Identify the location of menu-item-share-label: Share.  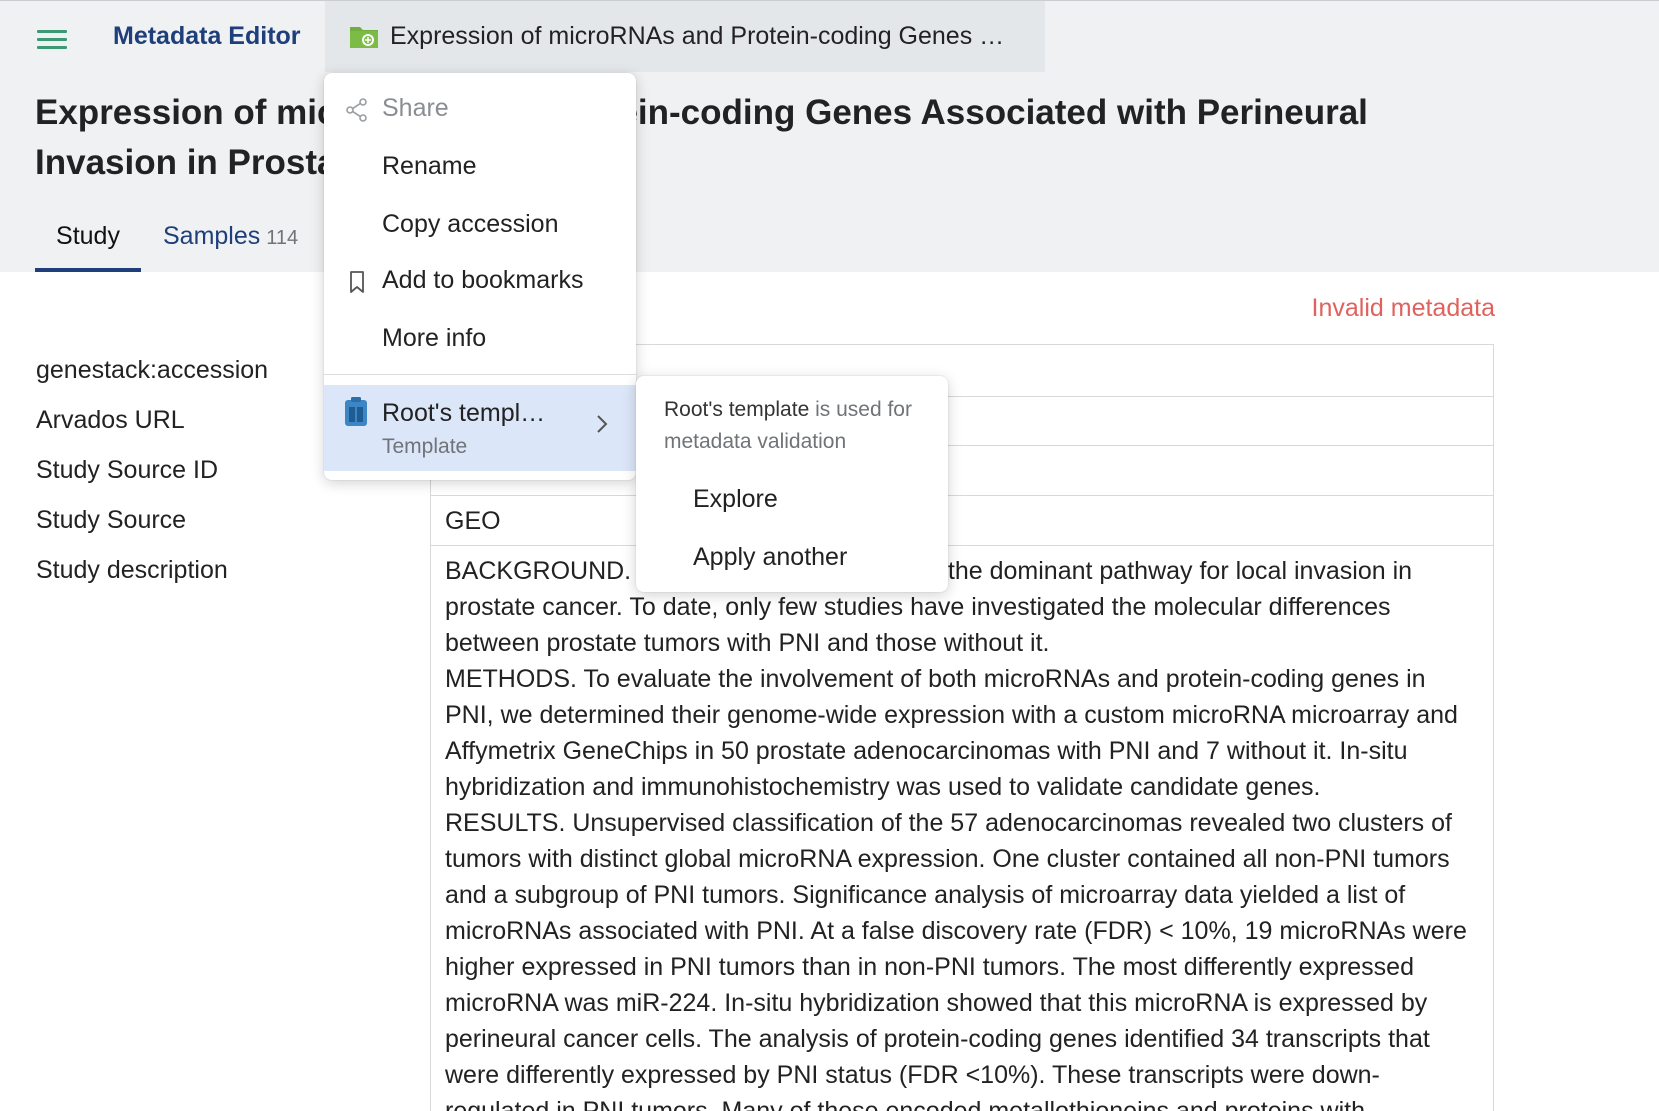
(415, 108).